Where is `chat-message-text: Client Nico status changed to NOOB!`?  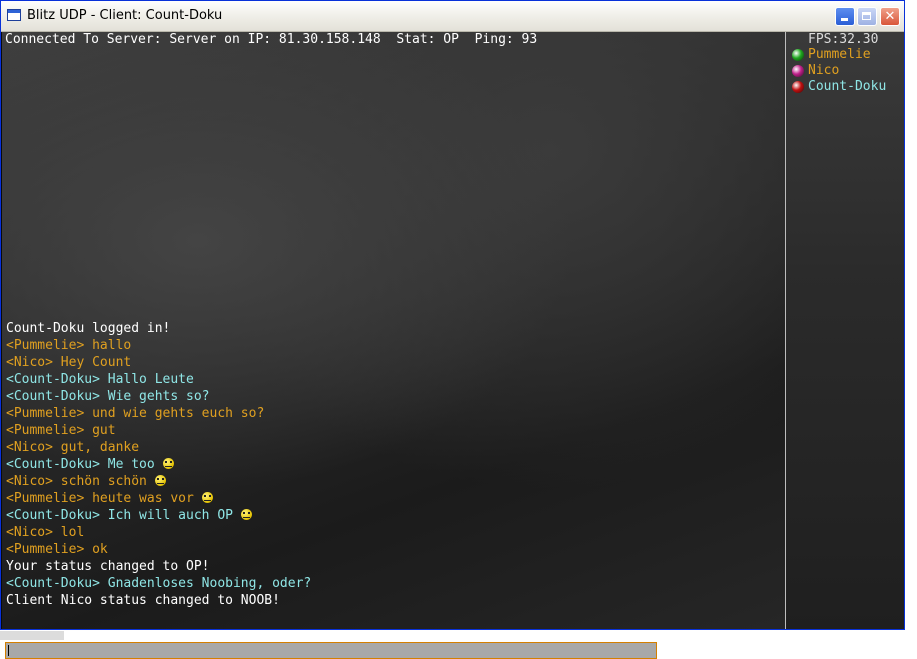 chat-message-text: Client Nico status changed to NOOB! is located at coordinates (143, 600).